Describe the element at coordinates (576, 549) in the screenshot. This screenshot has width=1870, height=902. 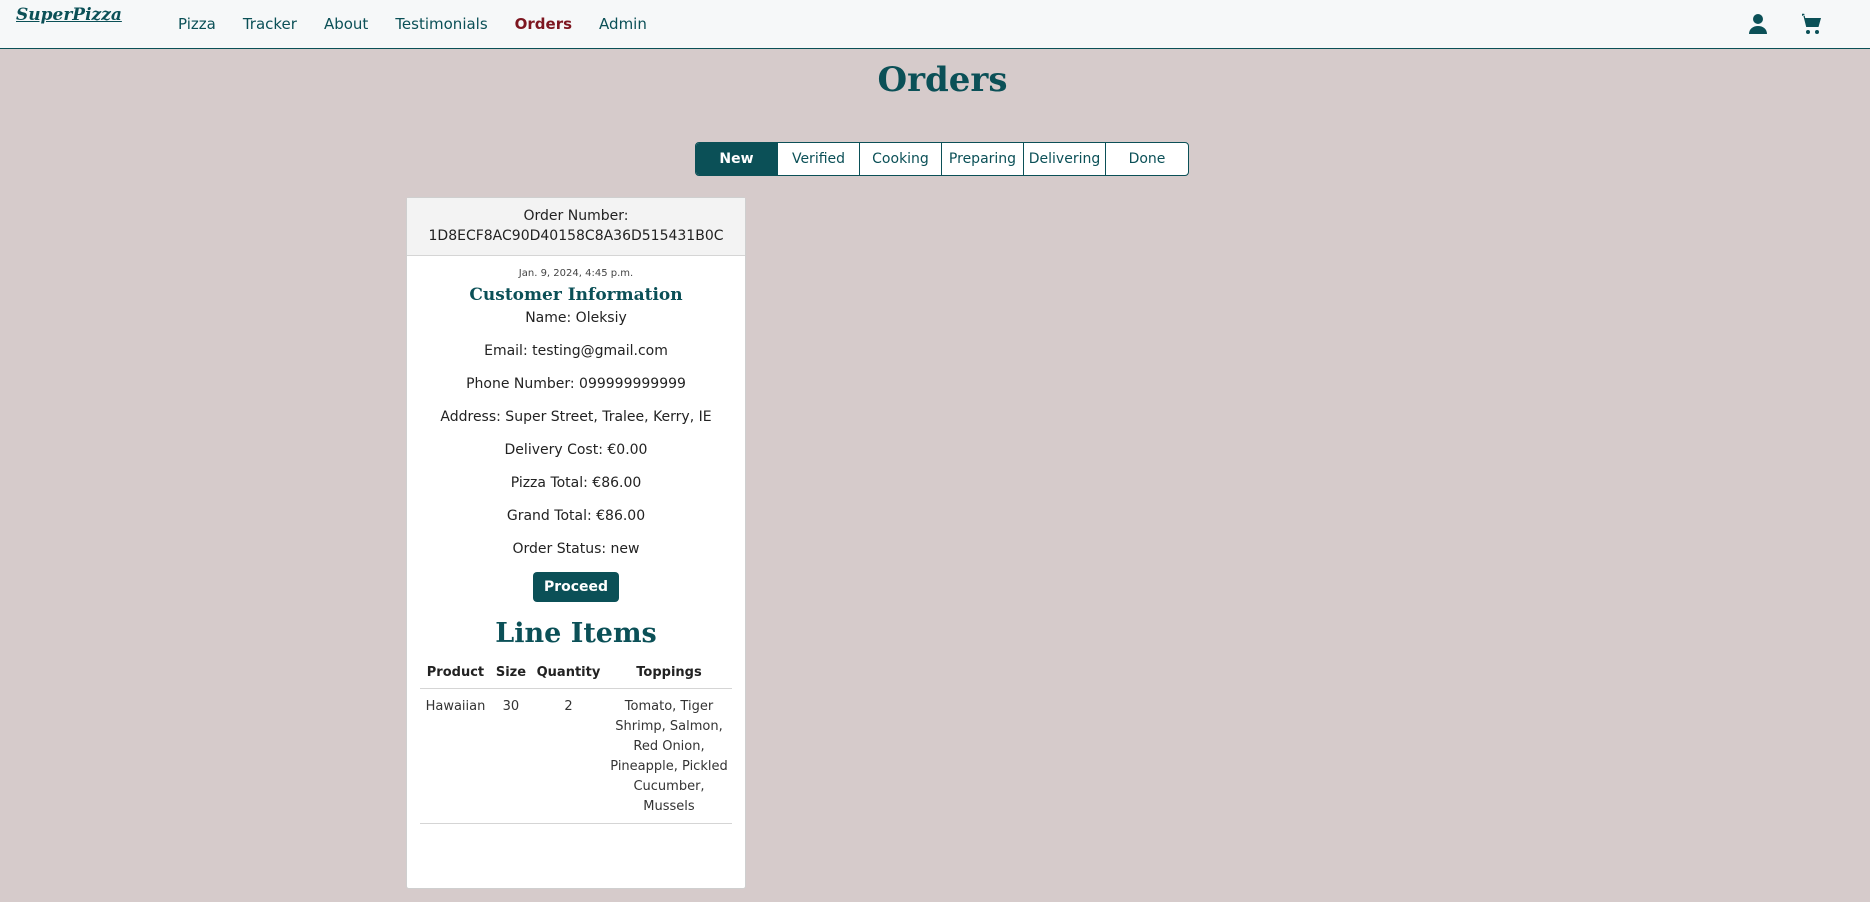
I see `order-status: Order Status: new` at that location.